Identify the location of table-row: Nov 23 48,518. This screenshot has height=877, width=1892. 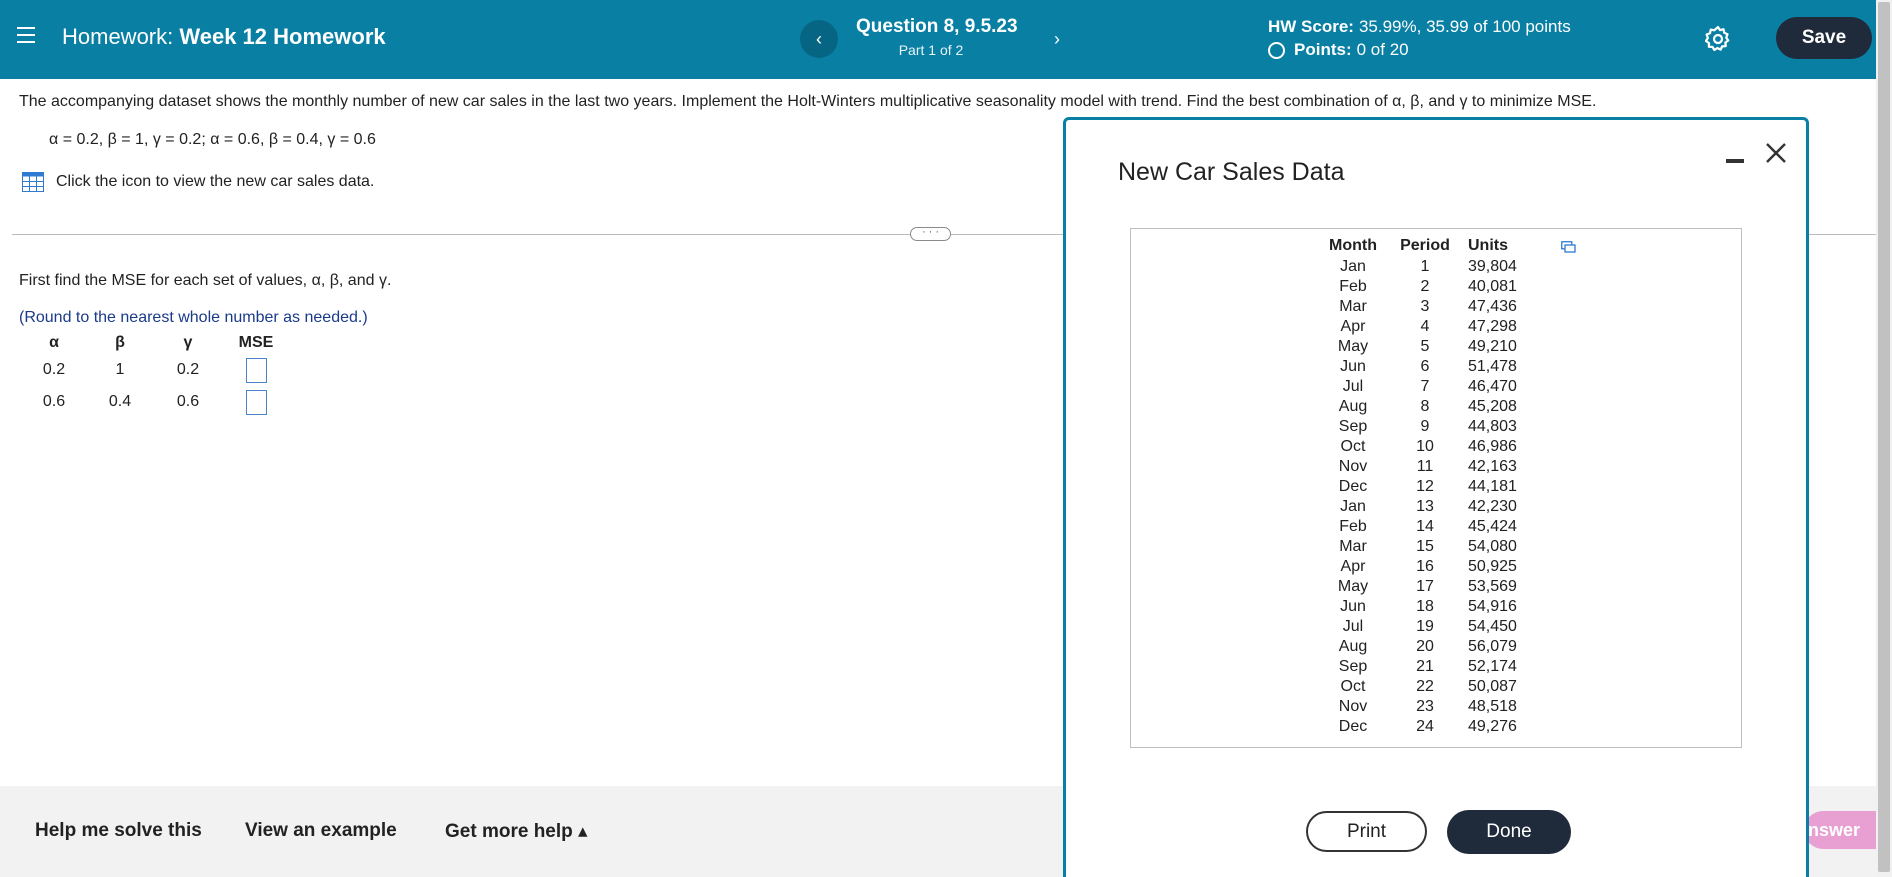
(1425, 707).